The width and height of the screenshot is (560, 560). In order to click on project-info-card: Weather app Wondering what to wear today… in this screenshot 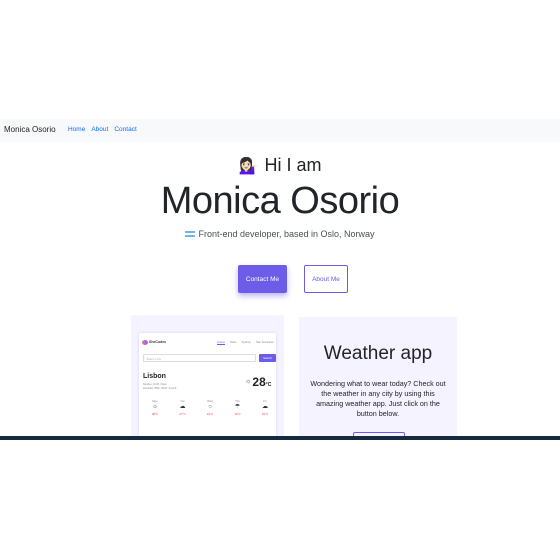, I will do `click(378, 378)`.